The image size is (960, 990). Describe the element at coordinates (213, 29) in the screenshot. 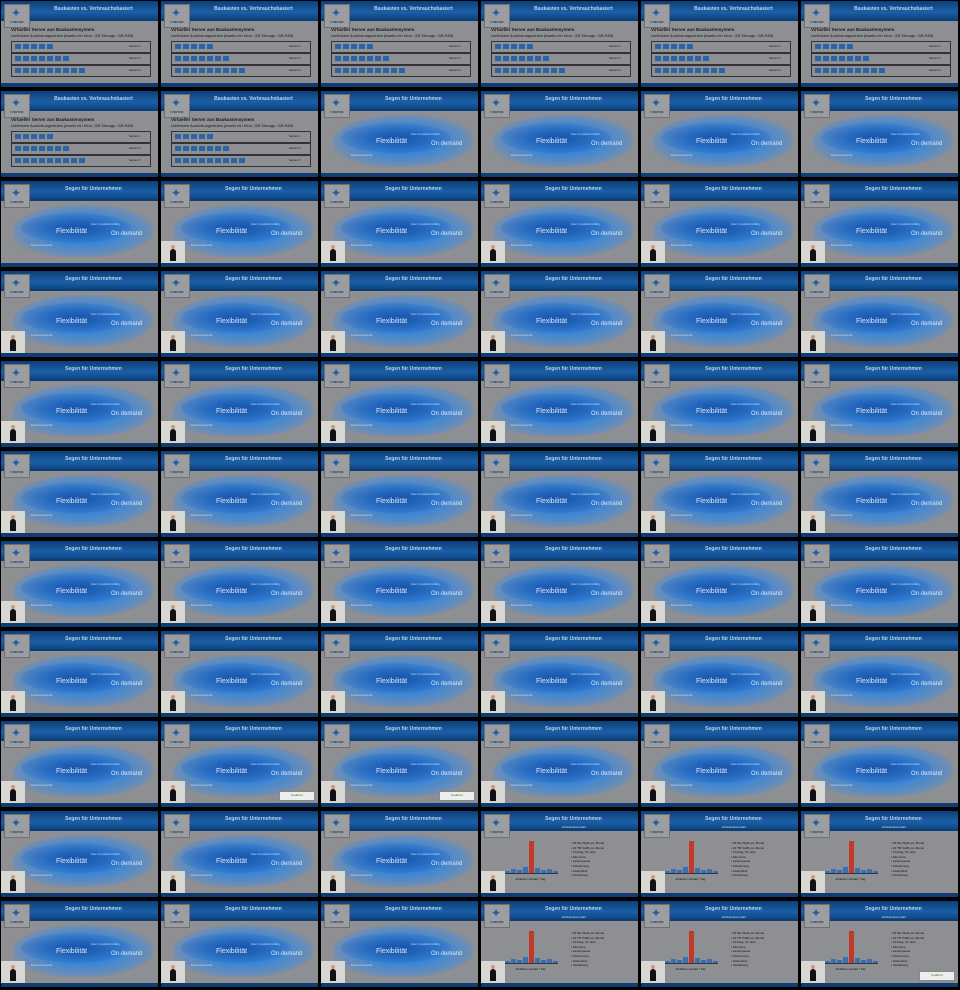

I see `server-heading: Virtueller Server aus Baukastensystem` at that location.